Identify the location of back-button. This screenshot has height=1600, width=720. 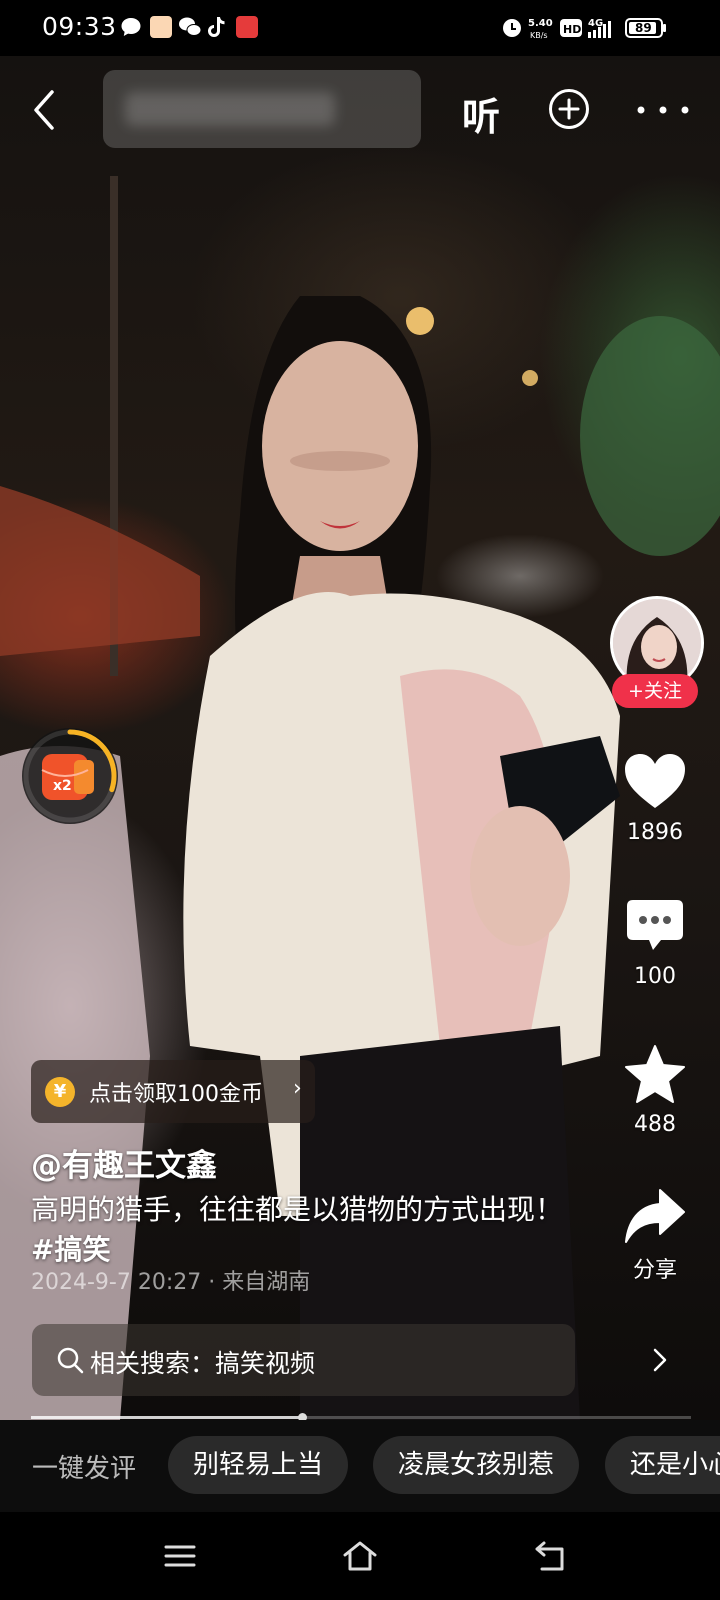
(46, 110).